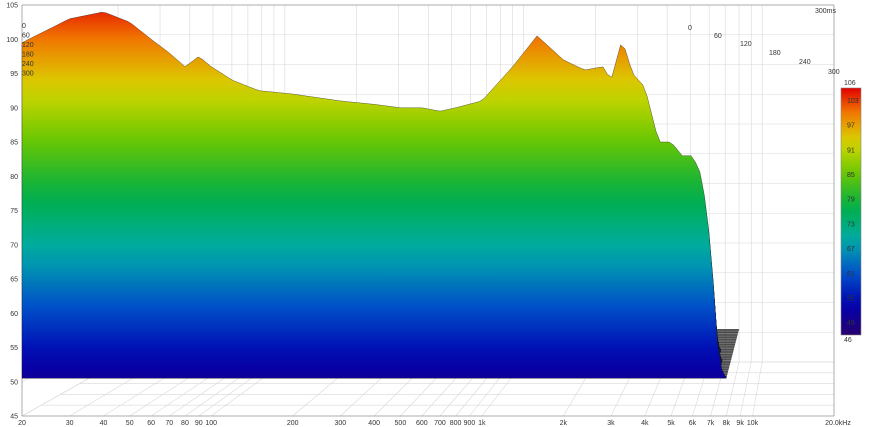 This screenshot has height=427, width=877. What do you see at coordinates (14, 245) in the screenshot?
I see `y-tick-label: 70` at bounding box center [14, 245].